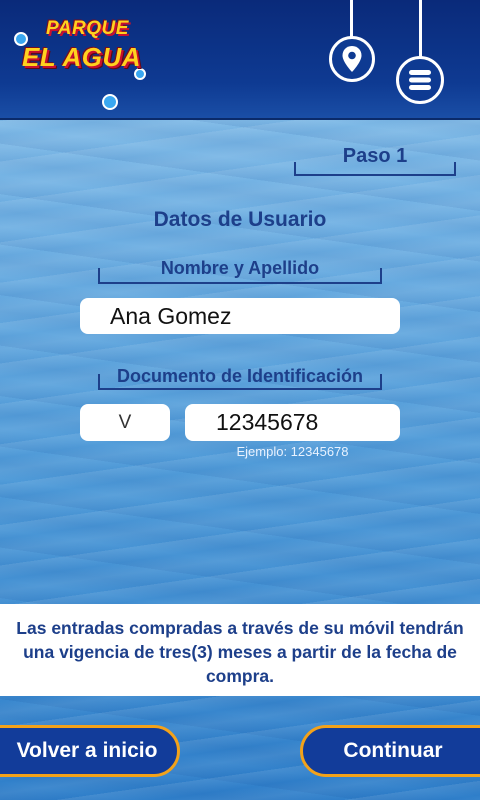  What do you see at coordinates (87, 28) in the screenshot?
I see `logo-top-text: PARQUE` at bounding box center [87, 28].